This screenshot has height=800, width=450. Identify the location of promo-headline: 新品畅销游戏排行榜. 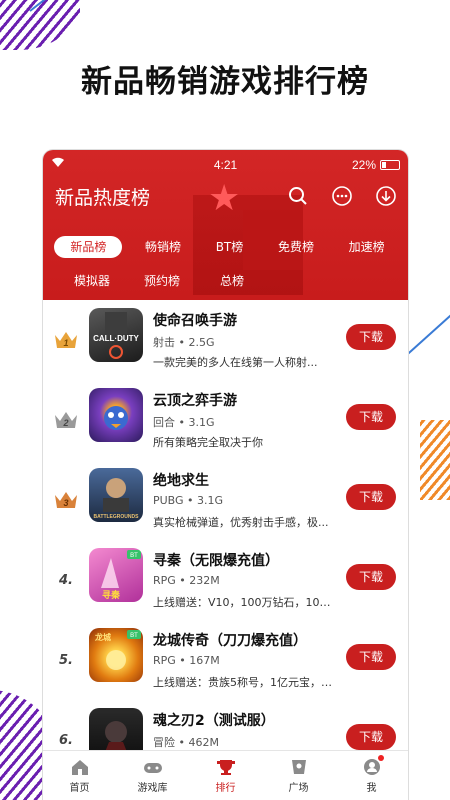
(225, 82).